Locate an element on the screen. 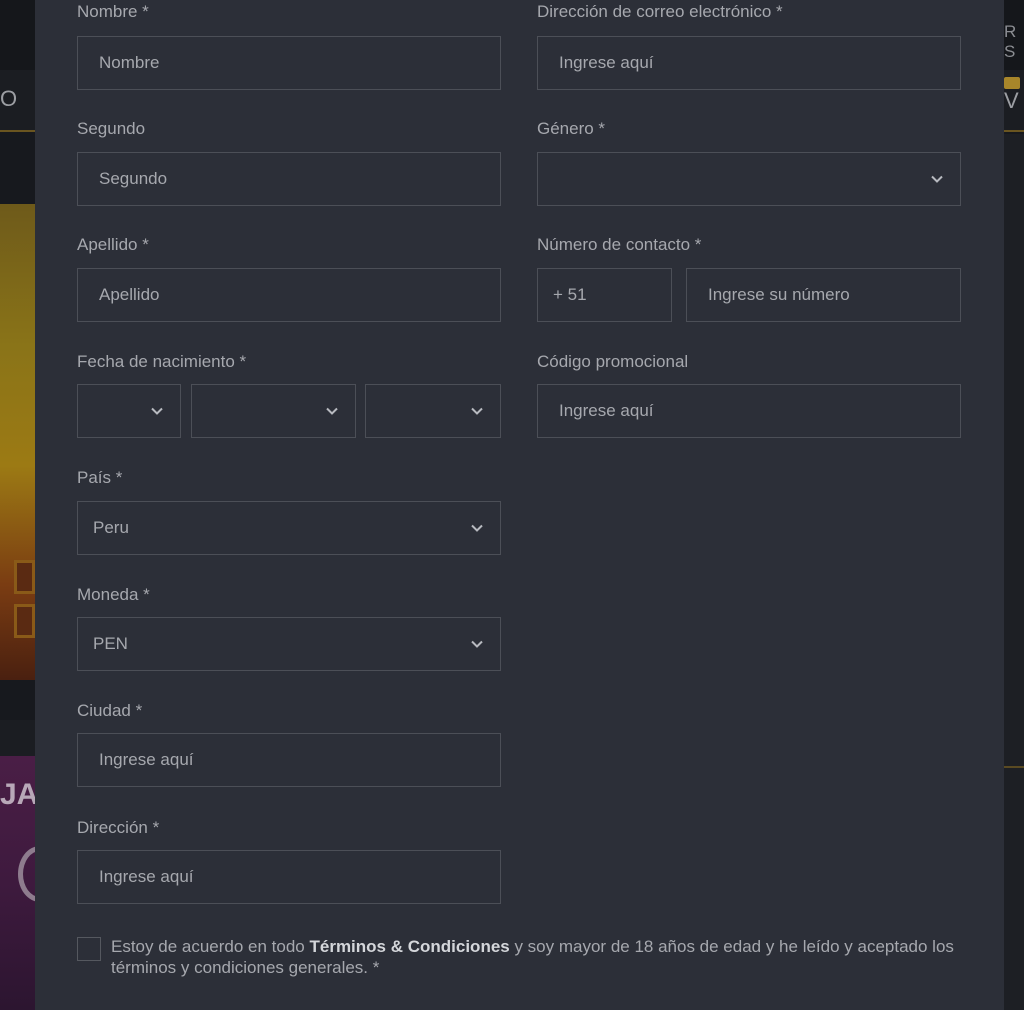 This screenshot has width=1024, height=1010. promo-code-placeholder: Ingrese aquí is located at coordinates (606, 410).